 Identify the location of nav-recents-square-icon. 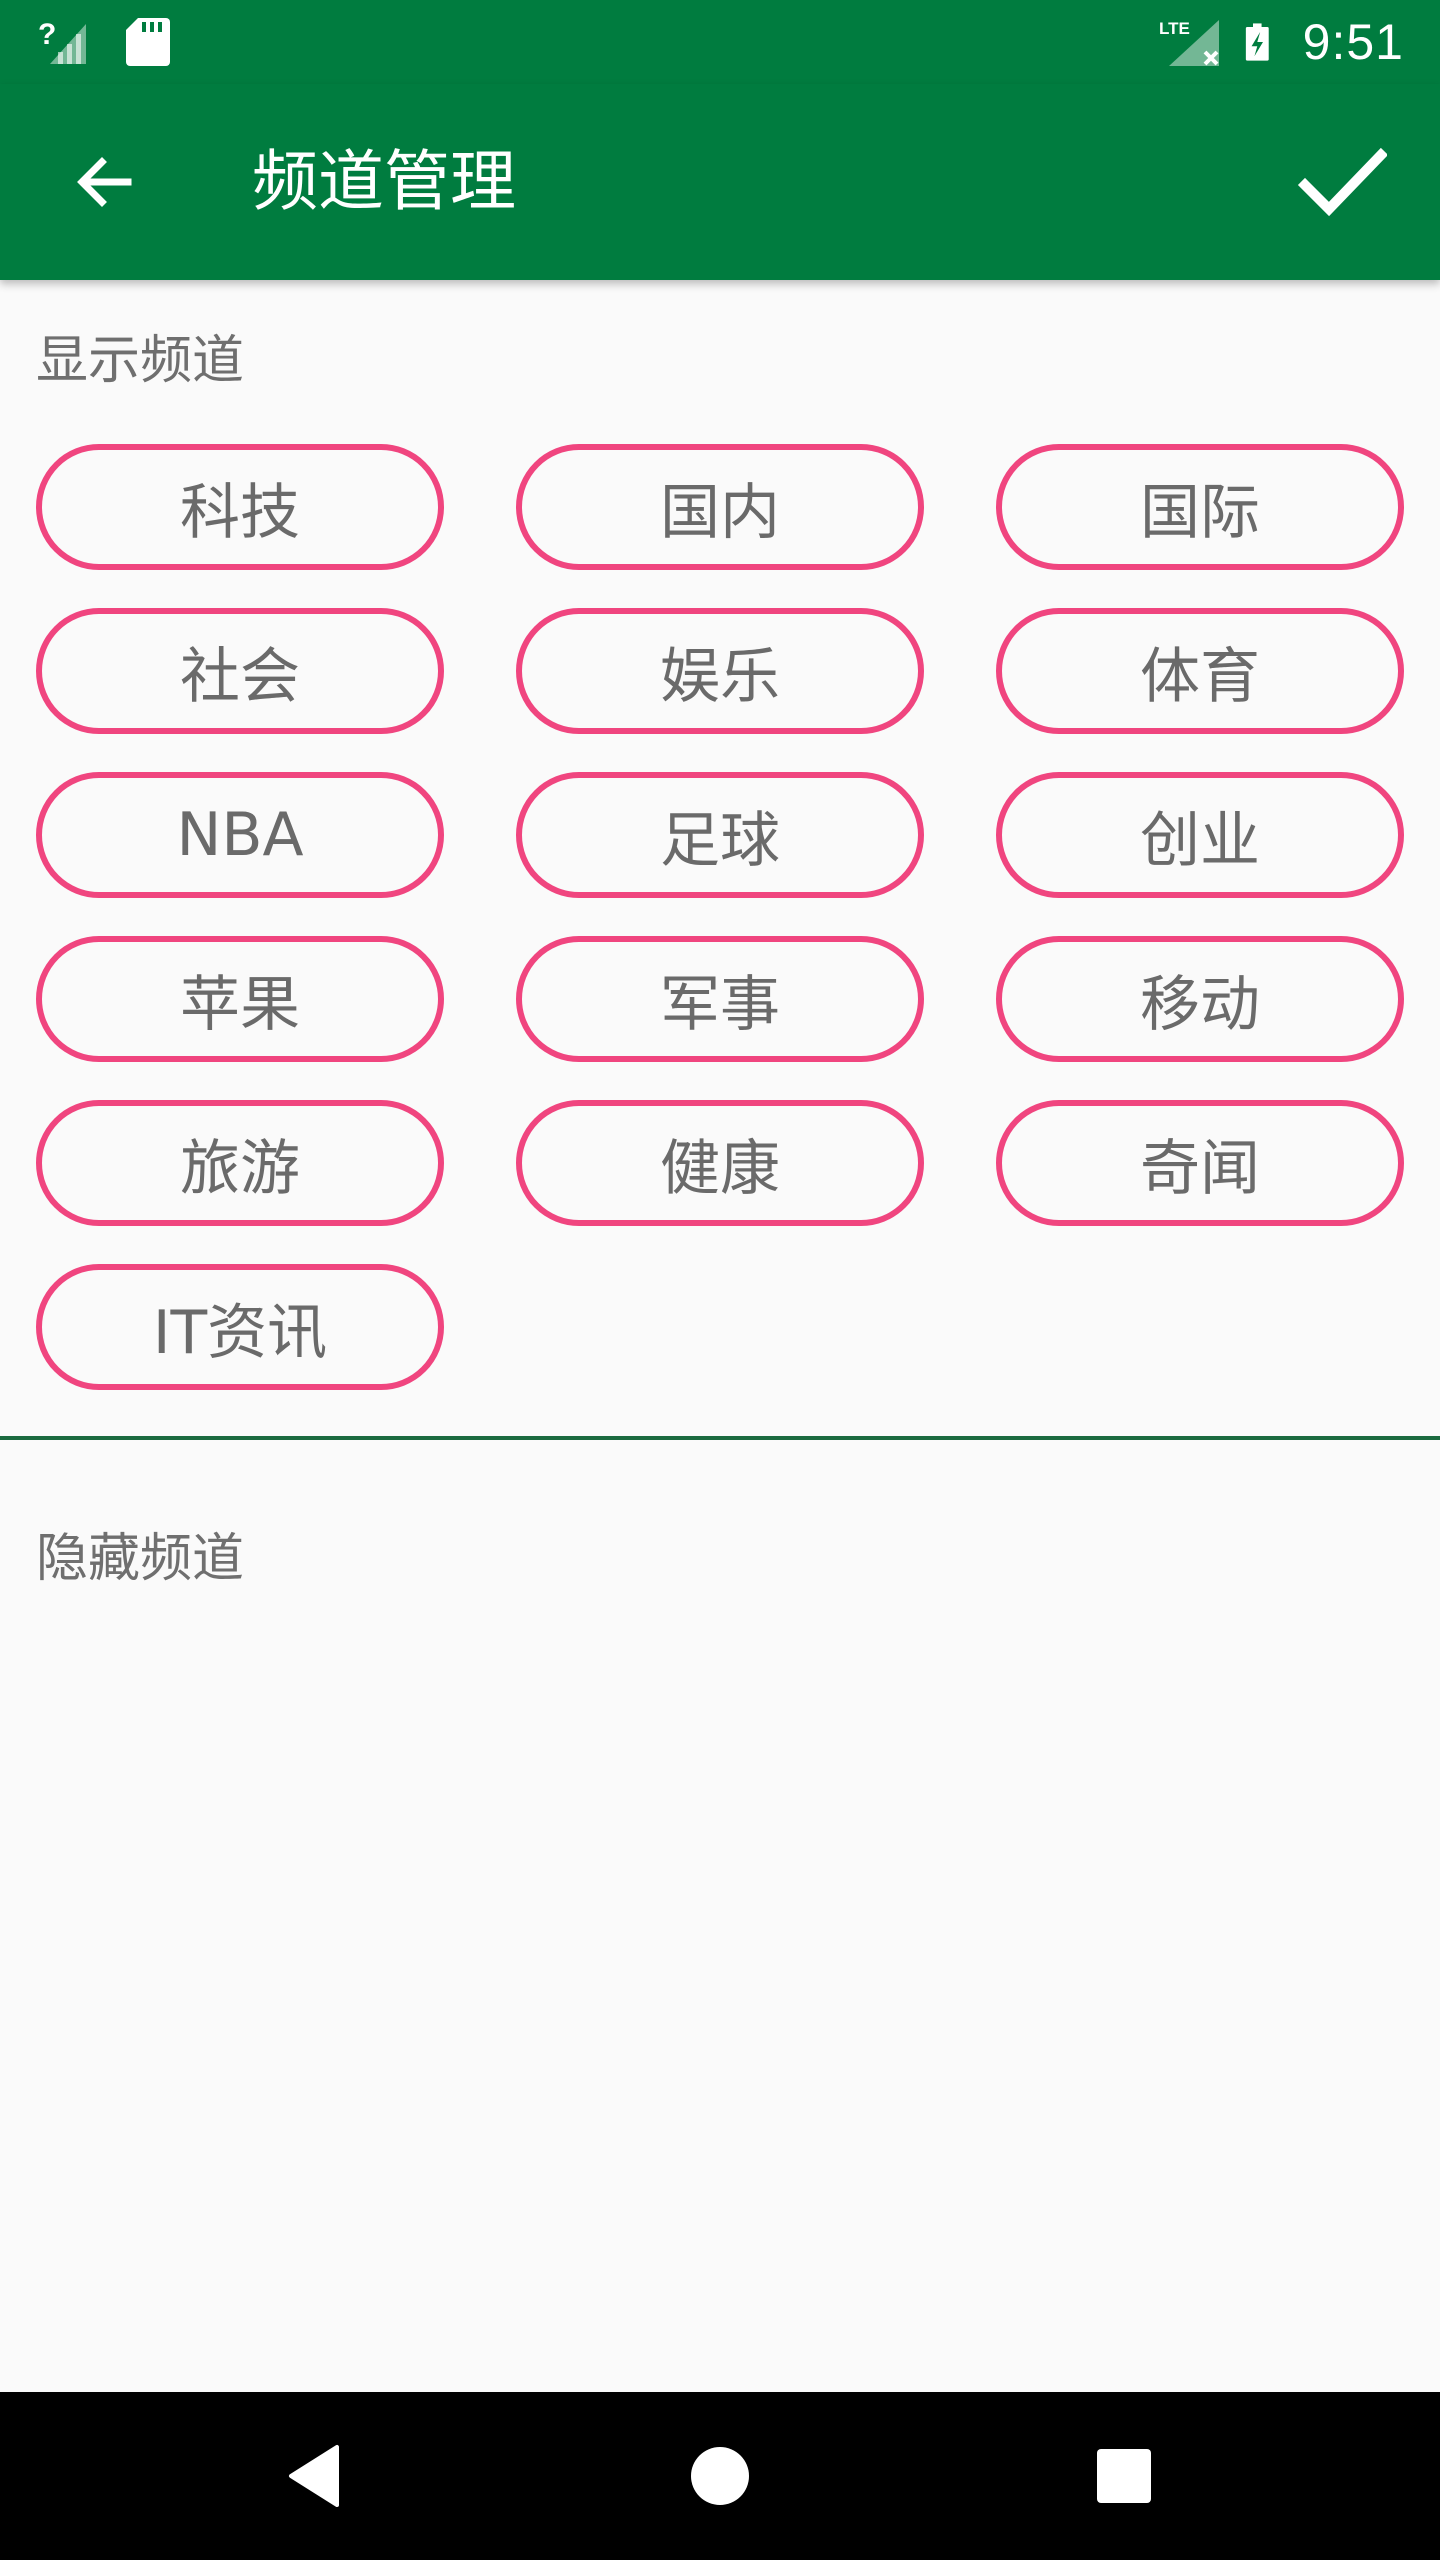
(1124, 2476).